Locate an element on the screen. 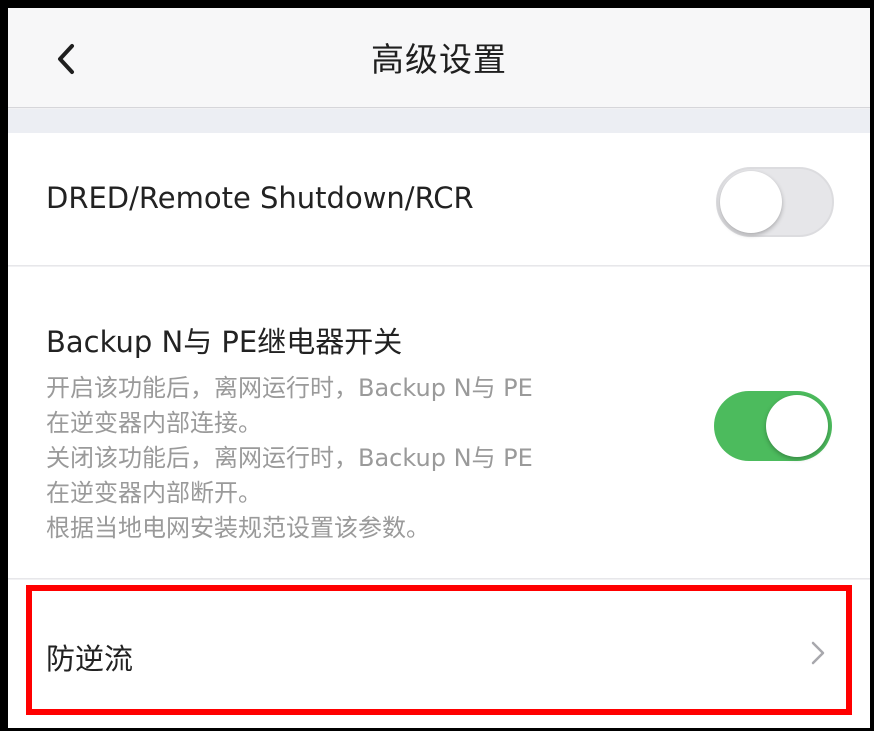 This screenshot has height=731, width=874. dred-toggle is located at coordinates (775, 202).